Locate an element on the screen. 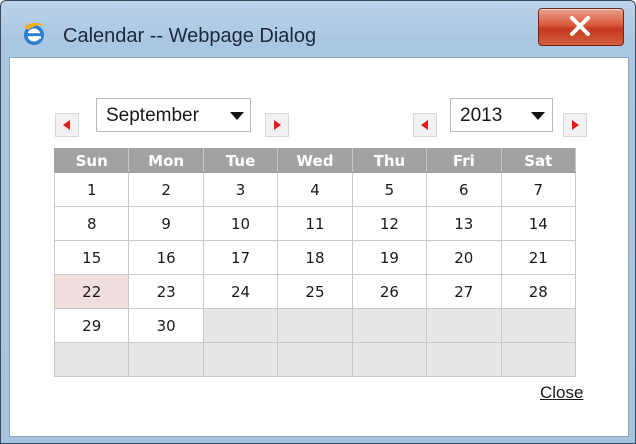 This screenshot has height=444, width=636. weekday-header: Sat is located at coordinates (538, 160).